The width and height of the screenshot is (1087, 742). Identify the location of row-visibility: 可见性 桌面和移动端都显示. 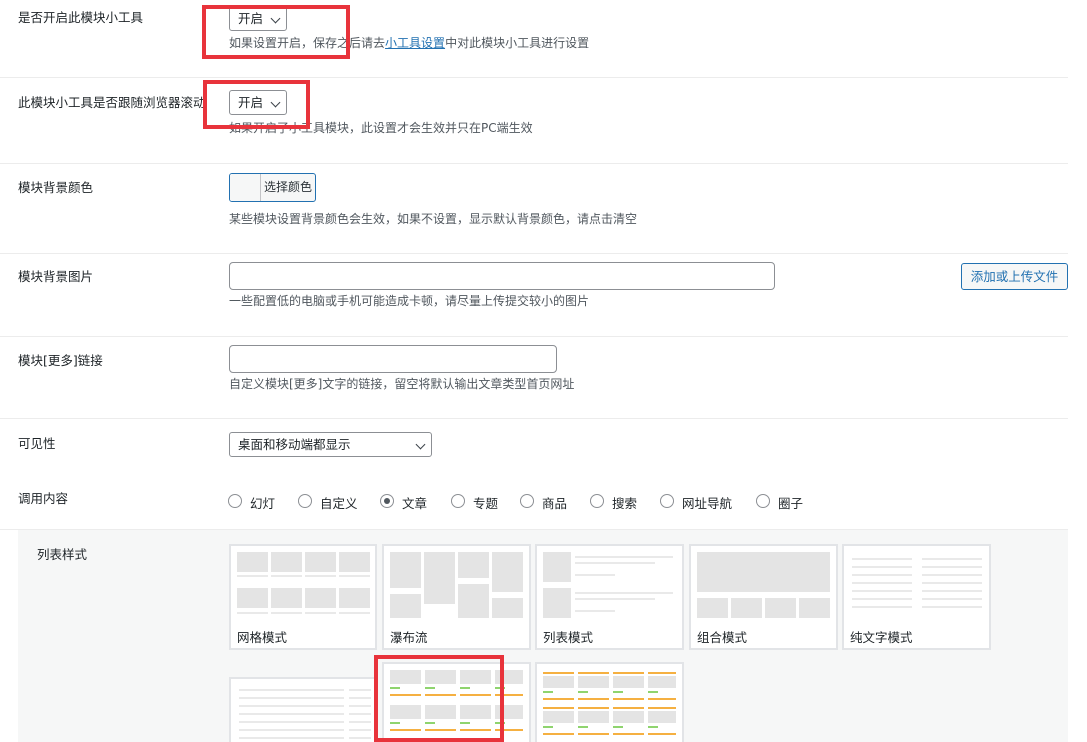
(534, 446).